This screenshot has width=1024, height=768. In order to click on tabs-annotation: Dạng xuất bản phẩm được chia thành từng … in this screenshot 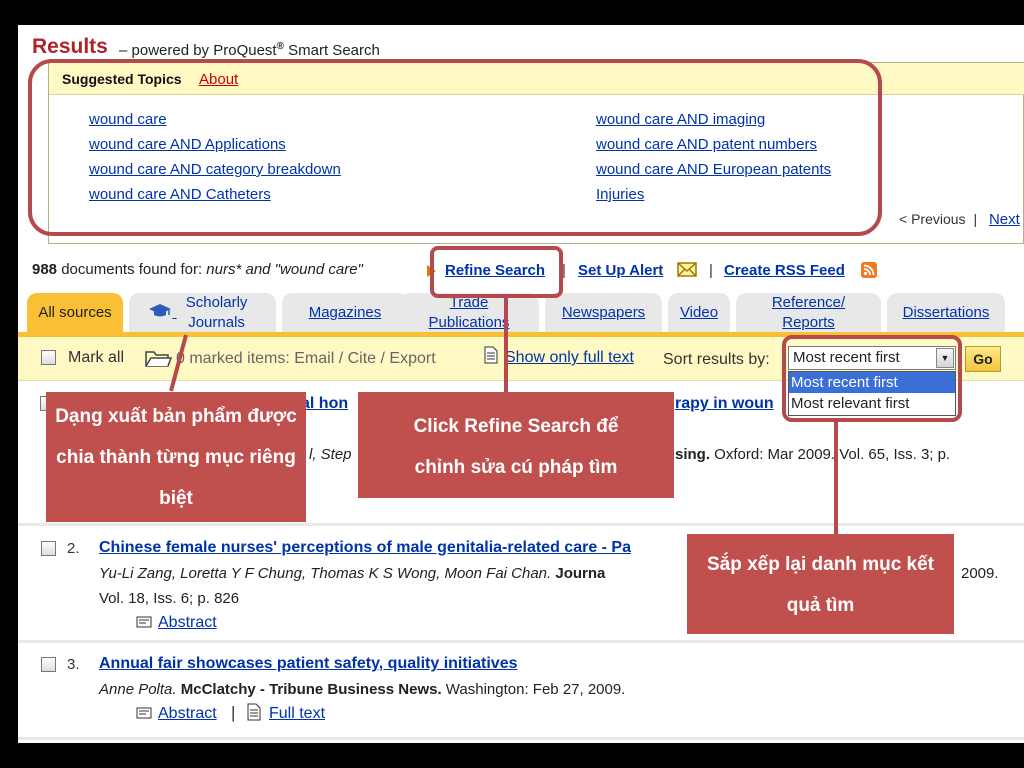, I will do `click(176, 457)`.